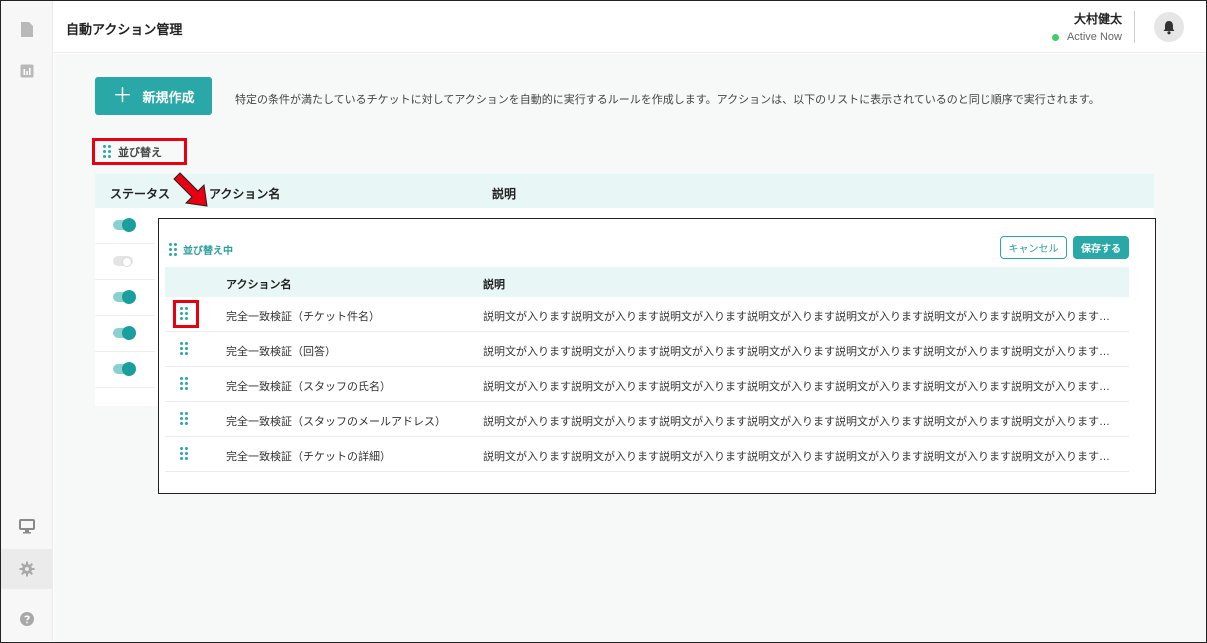 The height and width of the screenshot is (643, 1207). I want to click on sort-button-label: 並び替え, so click(140, 152).